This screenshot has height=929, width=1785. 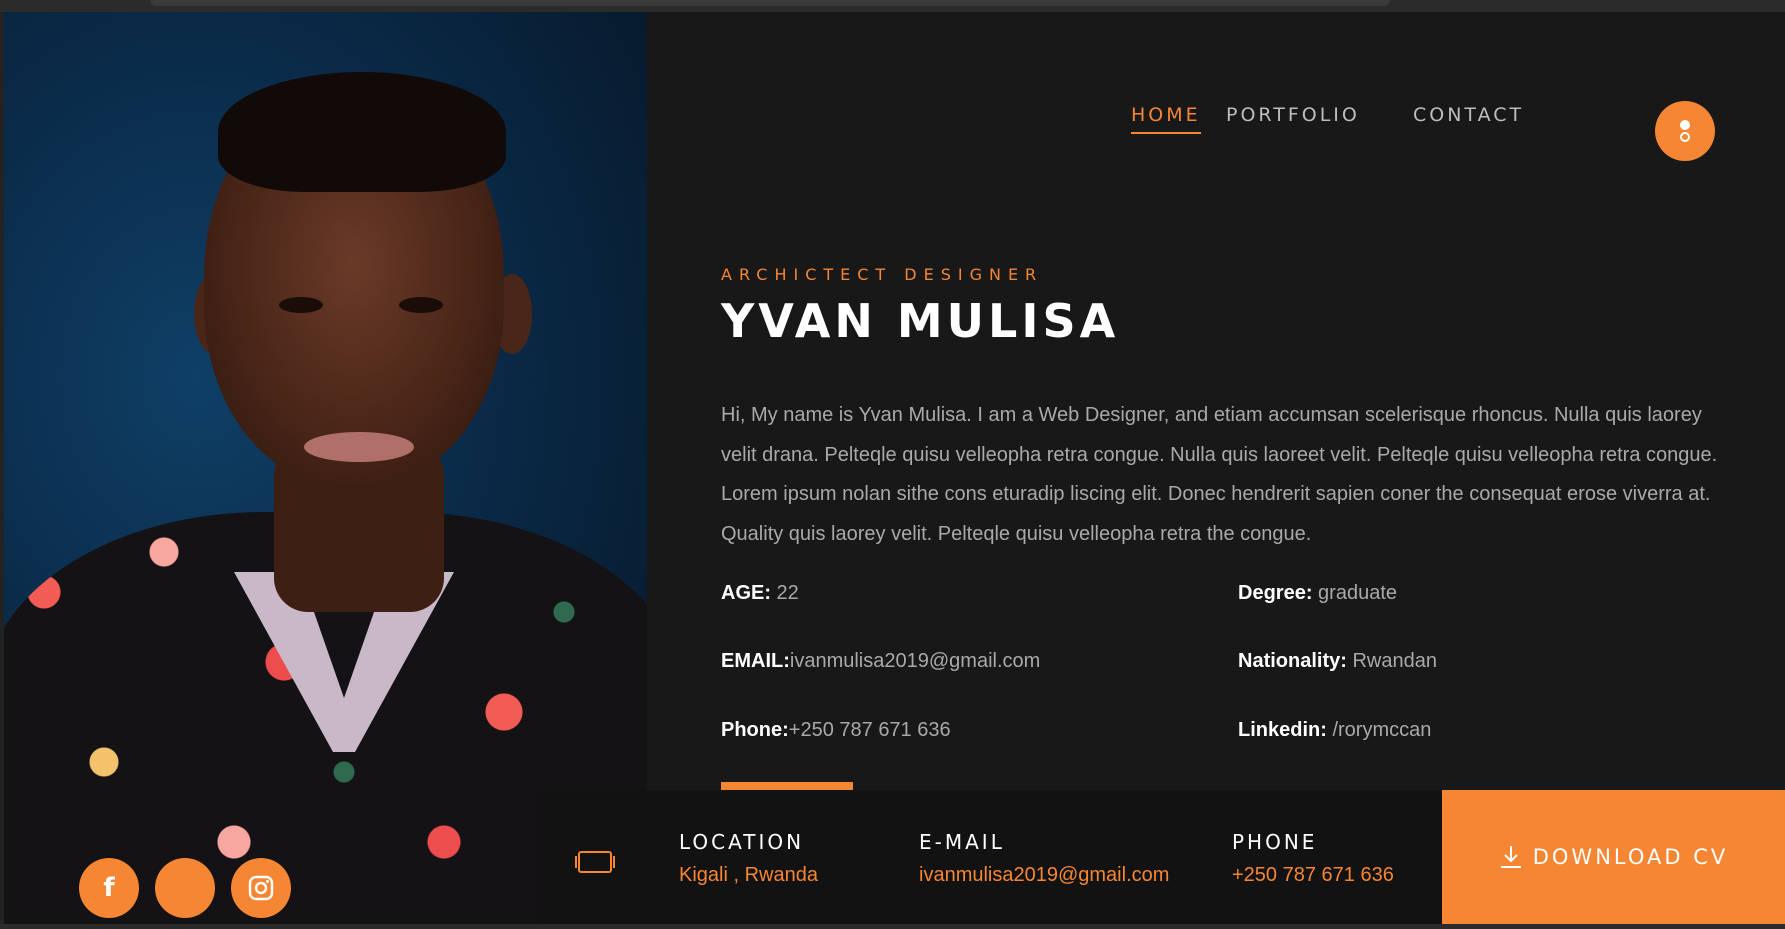 I want to click on info-email-label: EMAIL:, so click(x=755, y=661).